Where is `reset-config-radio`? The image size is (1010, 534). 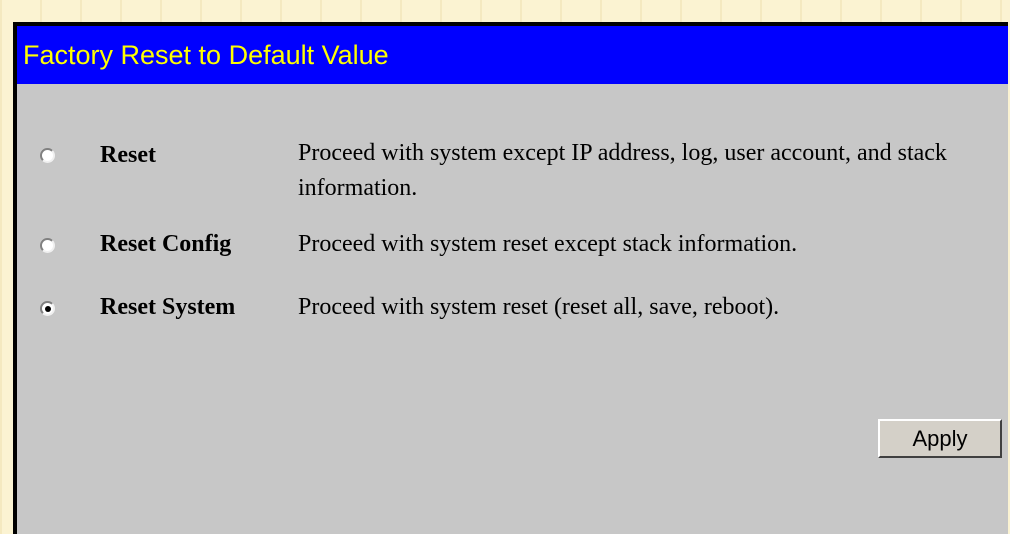 reset-config-radio is located at coordinates (47, 245).